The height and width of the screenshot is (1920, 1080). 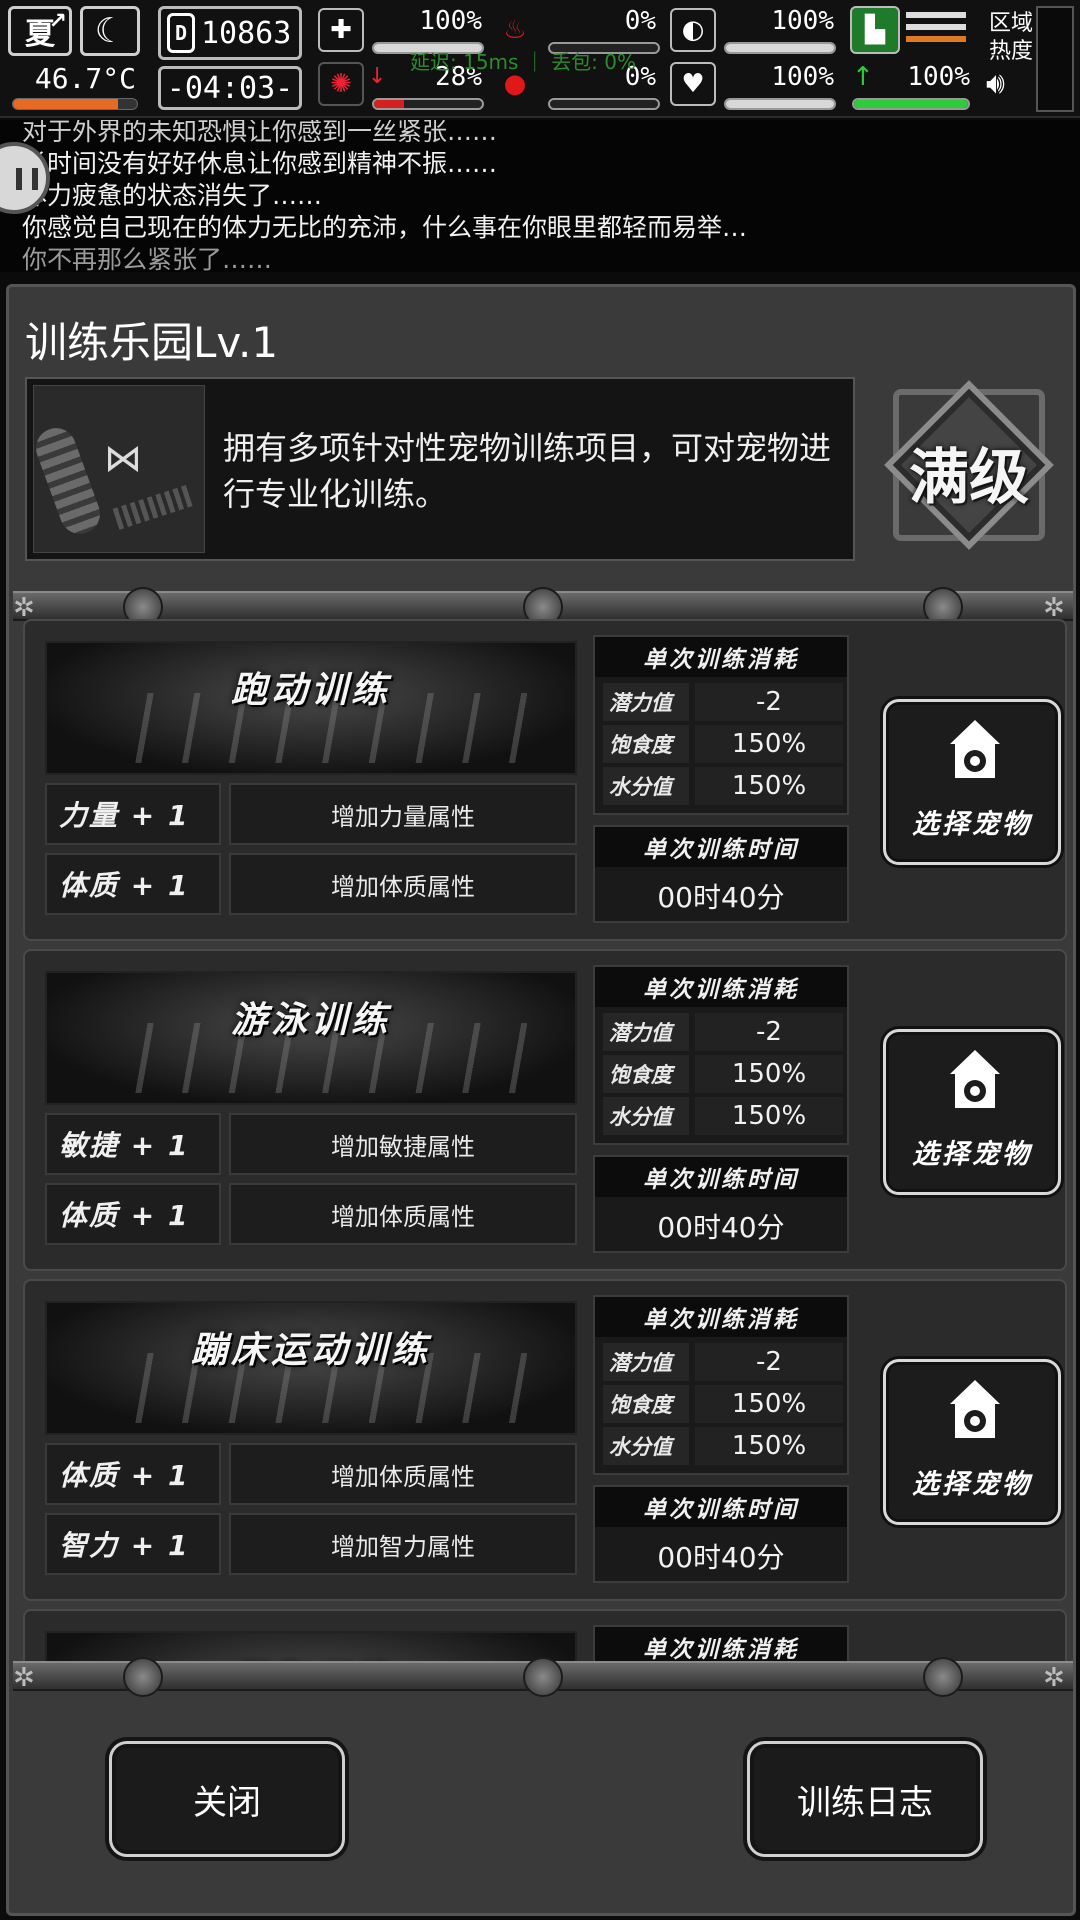 What do you see at coordinates (1054, 1678) in the screenshot?
I see `gear-icon: ✲` at bounding box center [1054, 1678].